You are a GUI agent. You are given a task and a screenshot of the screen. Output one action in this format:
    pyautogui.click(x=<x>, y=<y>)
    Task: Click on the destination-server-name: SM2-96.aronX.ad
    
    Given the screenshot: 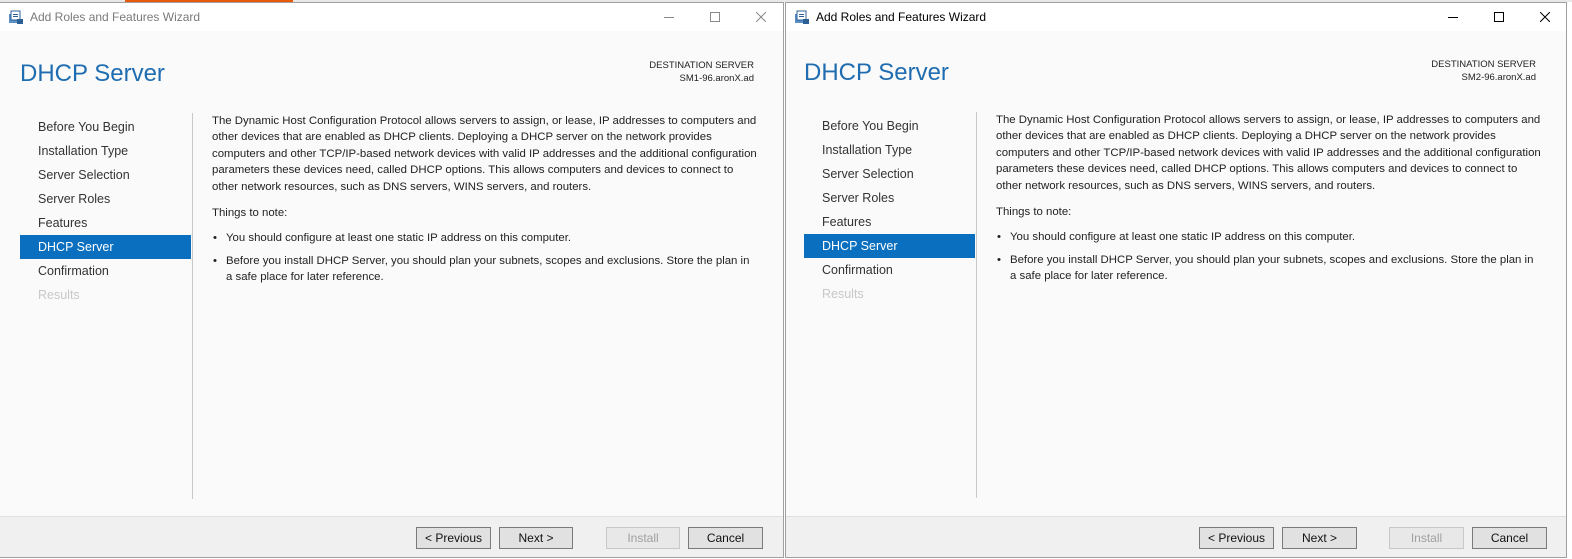 What is the action you would take?
    pyautogui.click(x=1498, y=77)
    